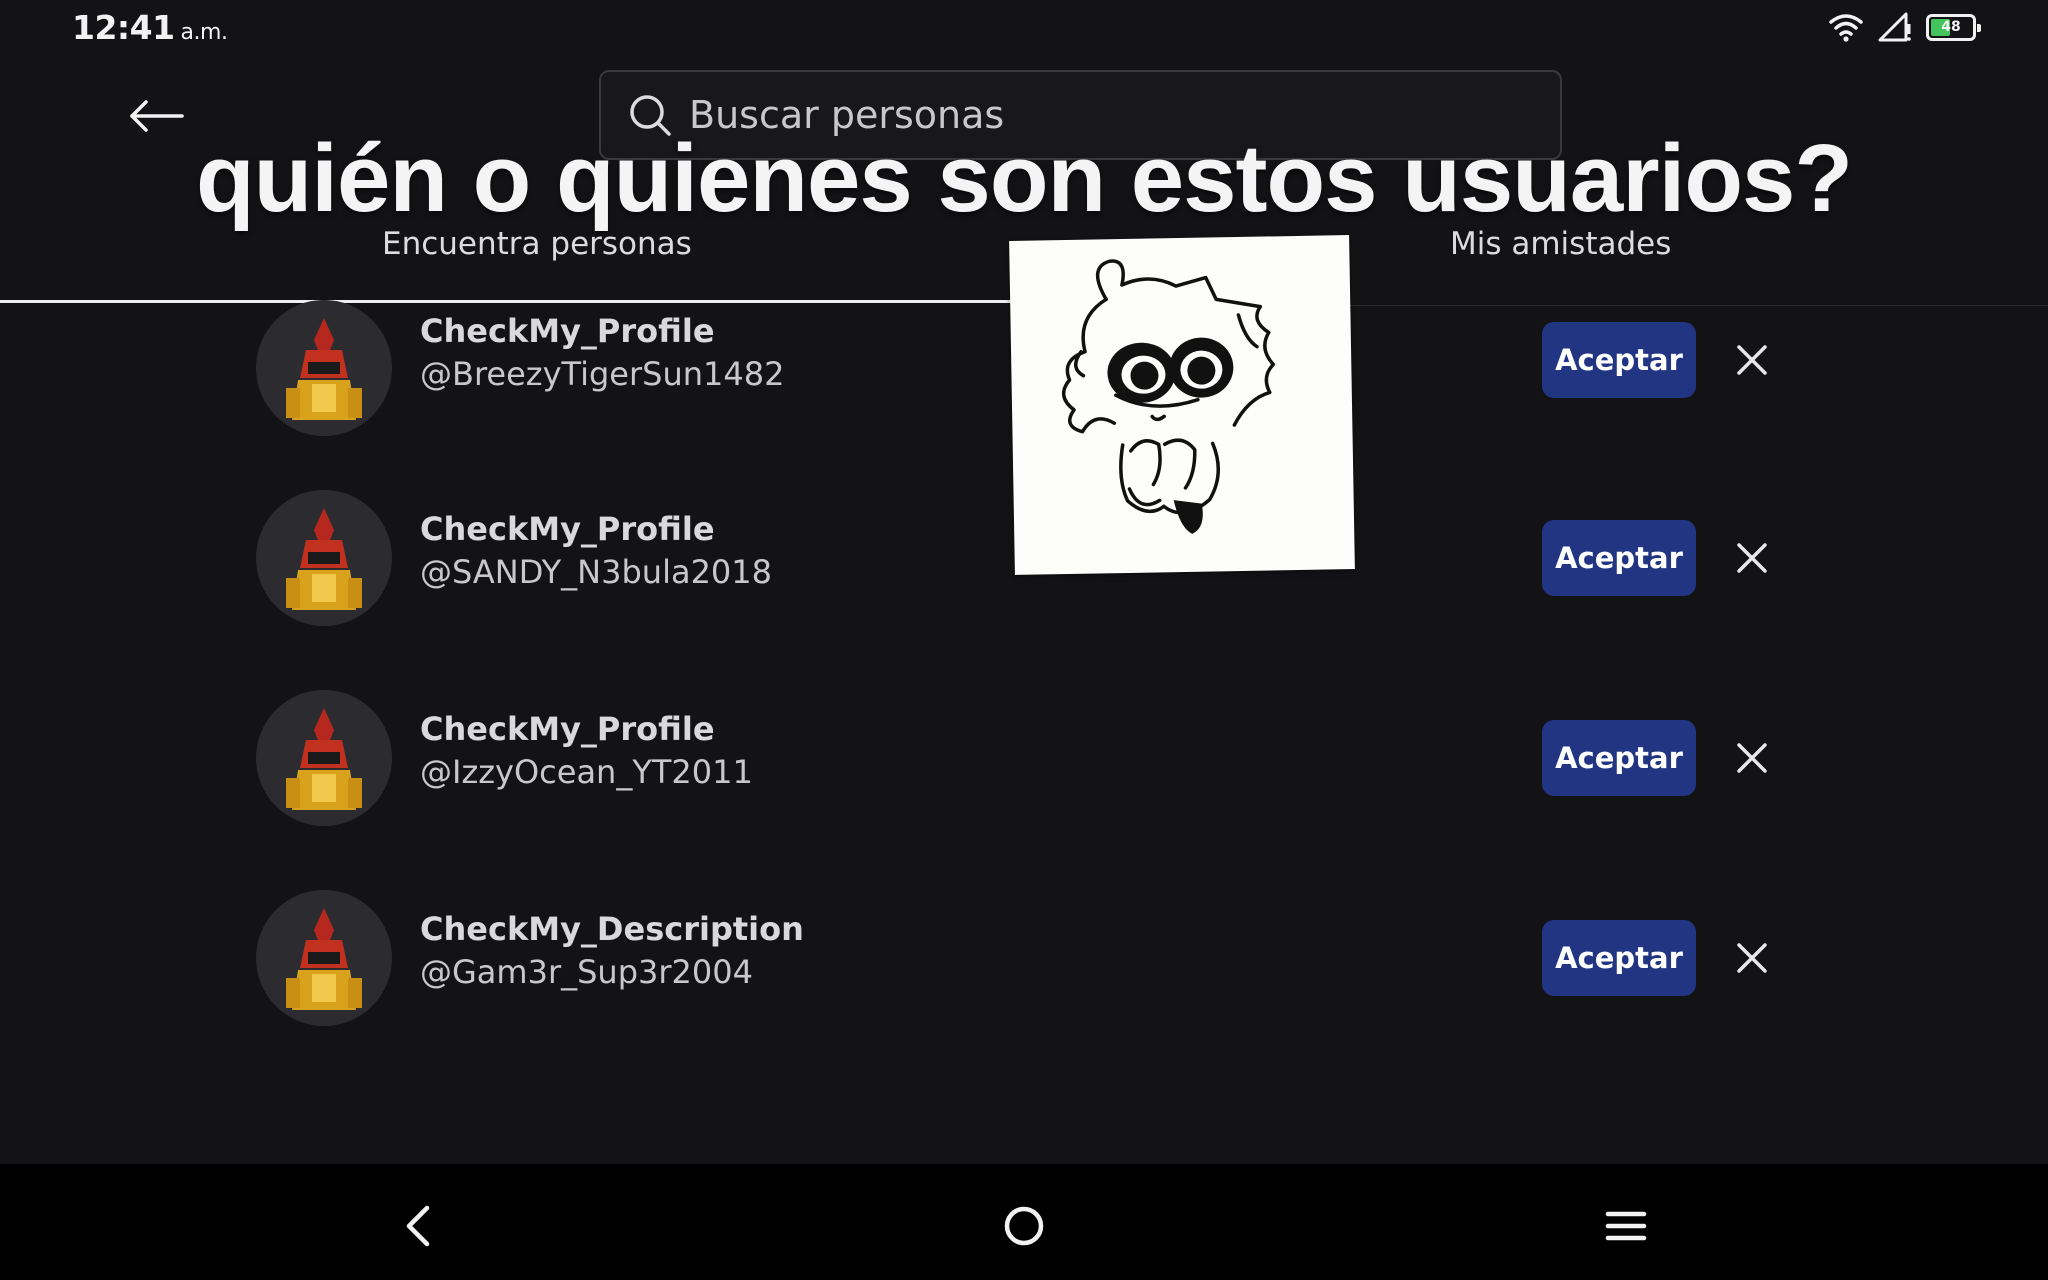 This screenshot has height=1280, width=2048. I want to click on nav-back-icon, so click(418, 1226).